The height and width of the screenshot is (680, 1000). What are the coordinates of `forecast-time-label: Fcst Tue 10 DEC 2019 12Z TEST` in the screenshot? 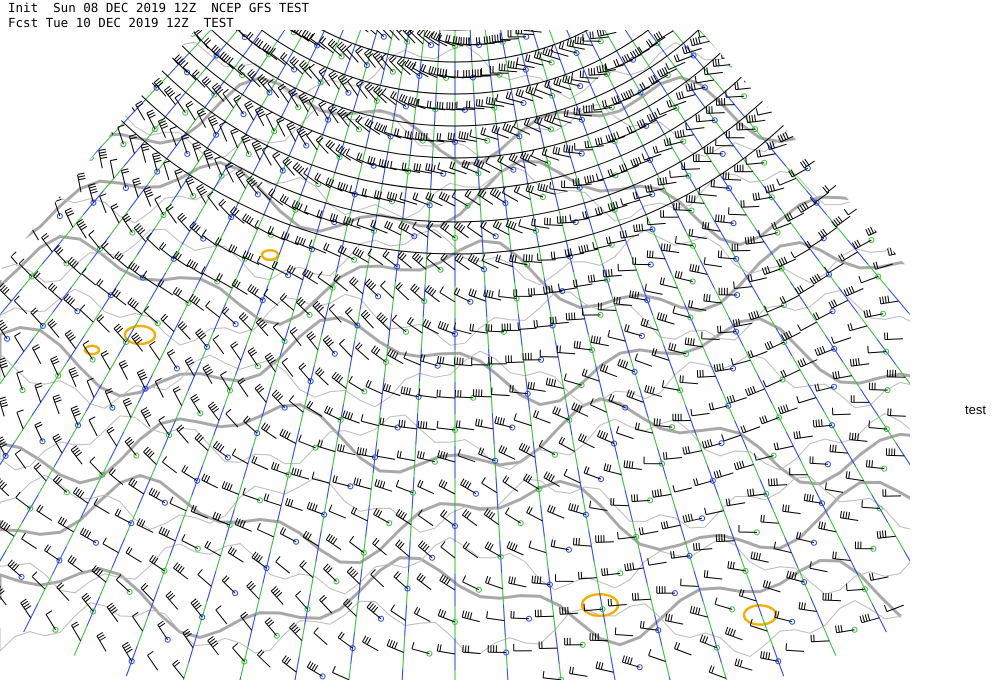 It's located at (121, 22).